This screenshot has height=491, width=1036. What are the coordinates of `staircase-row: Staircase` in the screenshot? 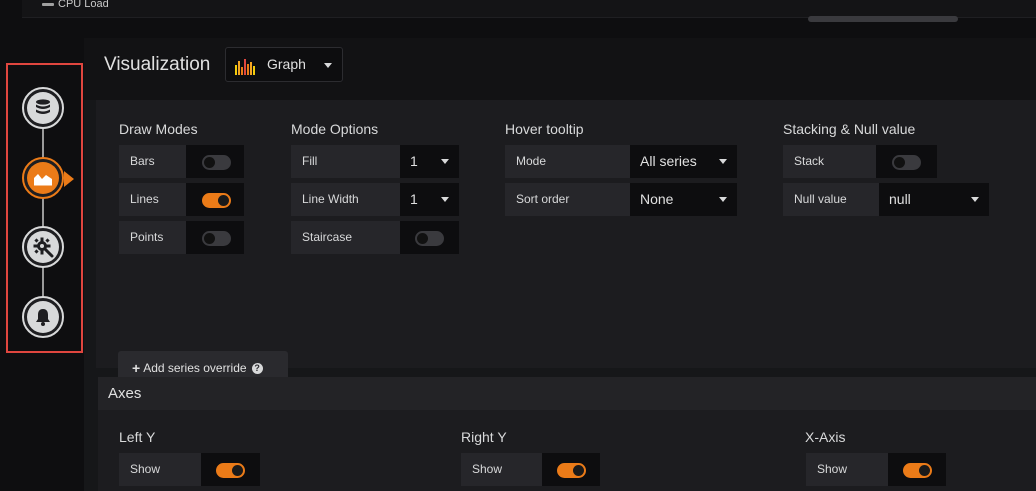 It's located at (375, 237).